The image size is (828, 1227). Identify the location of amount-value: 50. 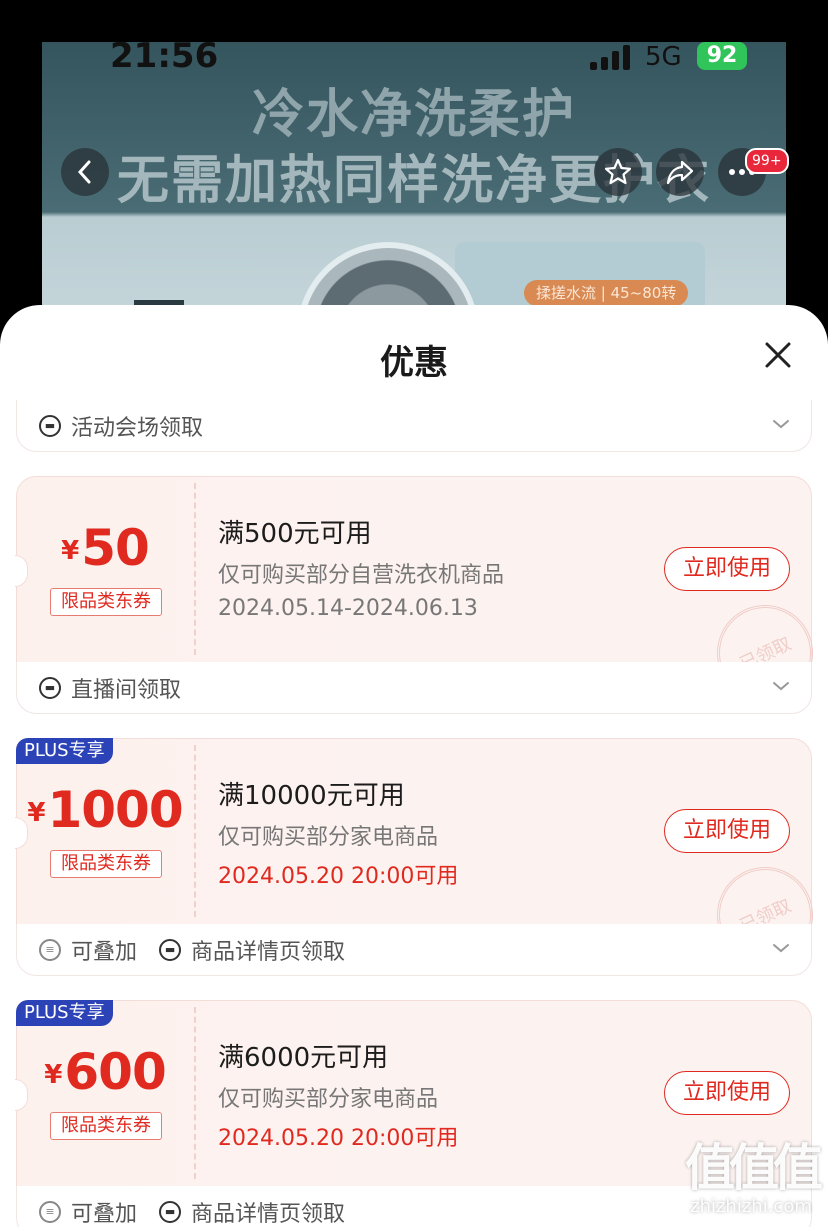
(115, 548).